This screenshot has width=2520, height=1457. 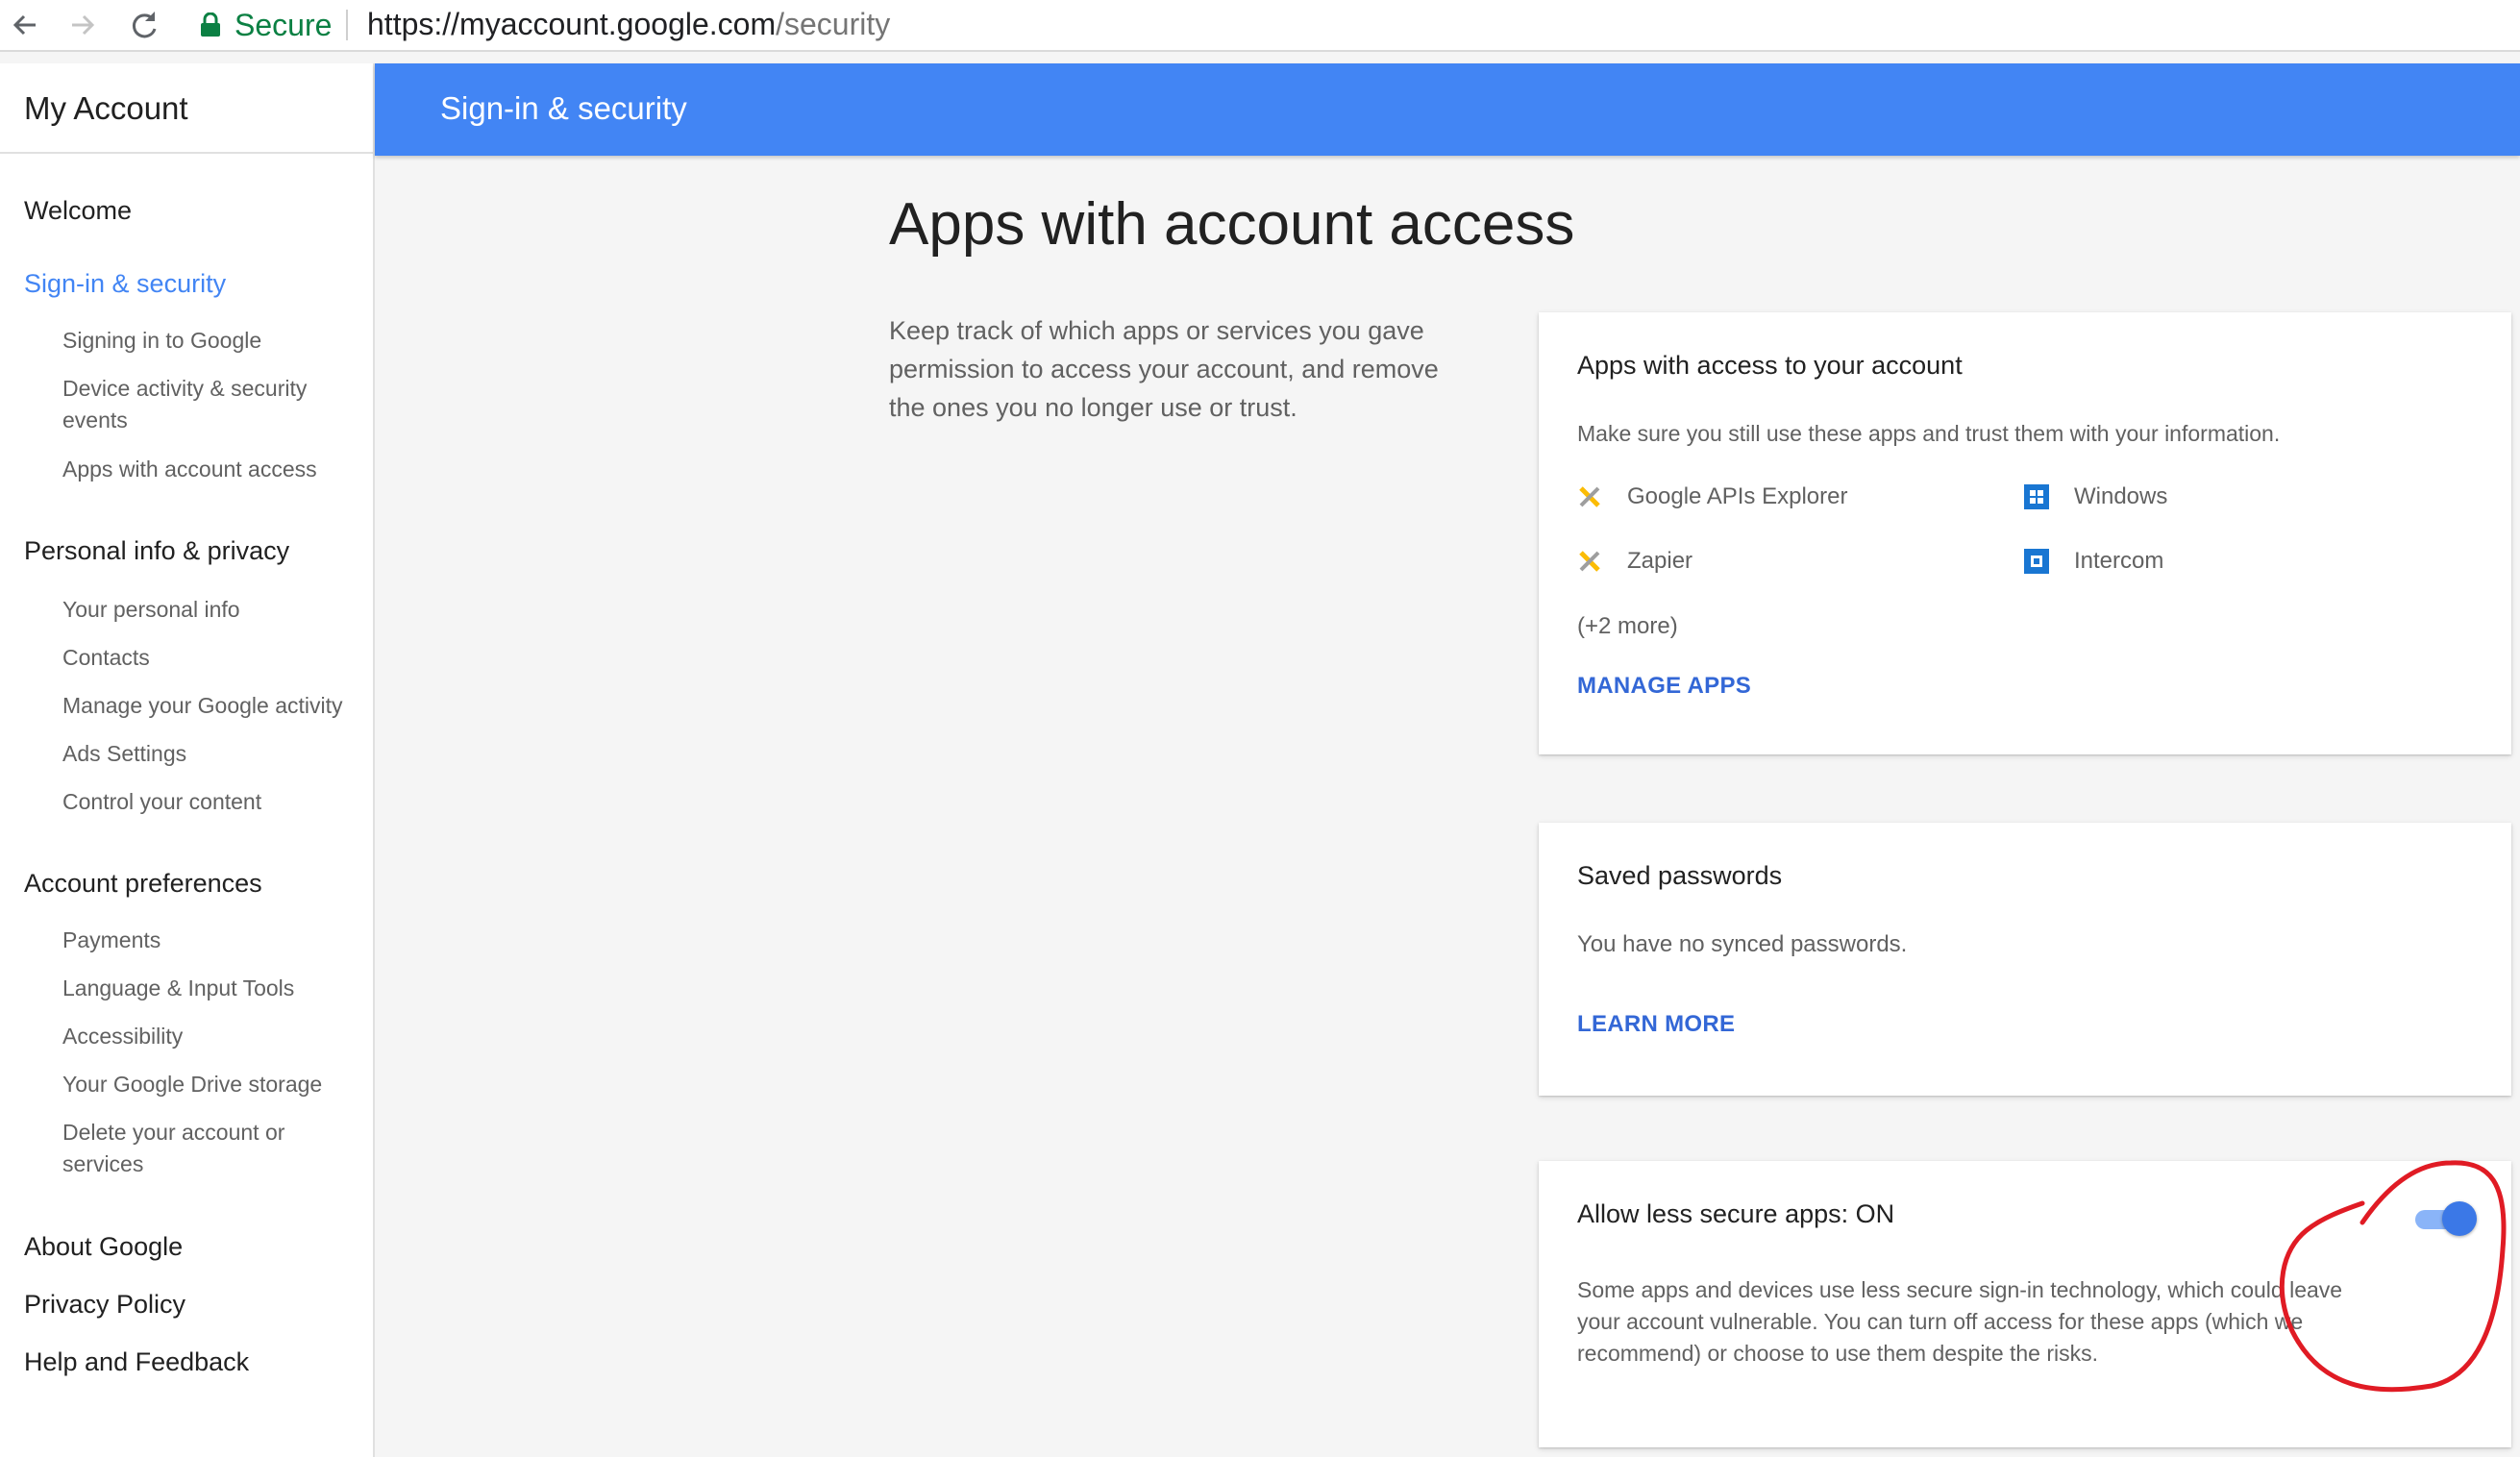 What do you see at coordinates (284, 24) in the screenshot?
I see `secure-label: Secure` at bounding box center [284, 24].